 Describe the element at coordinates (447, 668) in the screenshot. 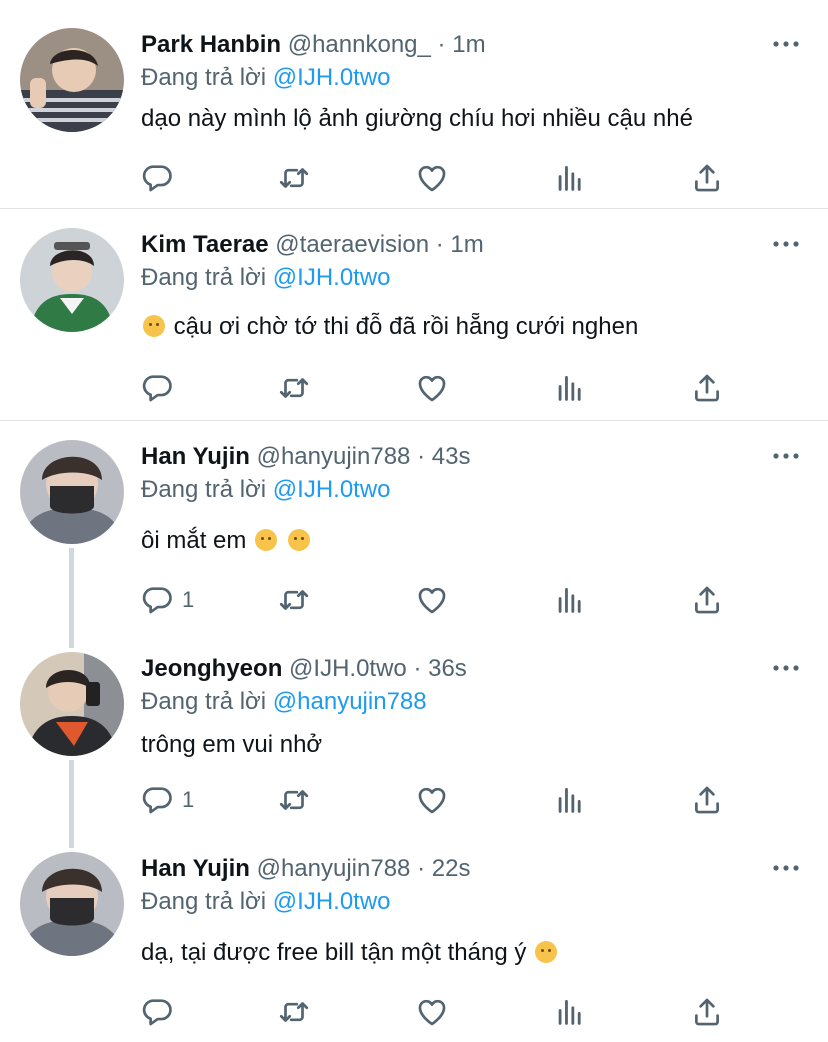

I see `timestamp: 36s` at that location.